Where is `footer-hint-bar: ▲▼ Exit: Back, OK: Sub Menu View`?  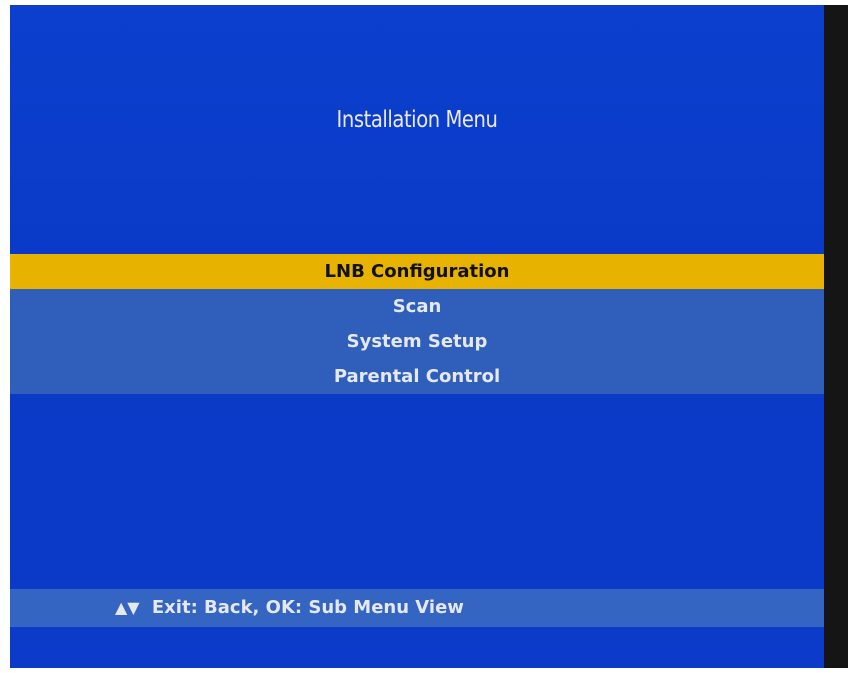 footer-hint-bar: ▲▼ Exit: Back, OK: Sub Menu View is located at coordinates (417, 608).